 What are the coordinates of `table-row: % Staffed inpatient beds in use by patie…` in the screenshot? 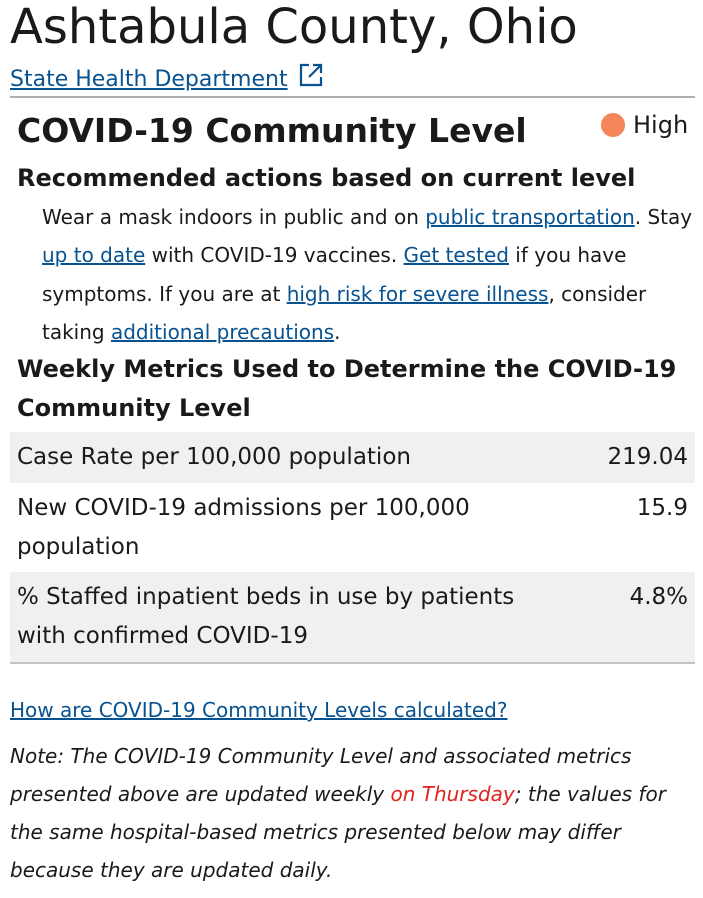 It's located at (352, 617).